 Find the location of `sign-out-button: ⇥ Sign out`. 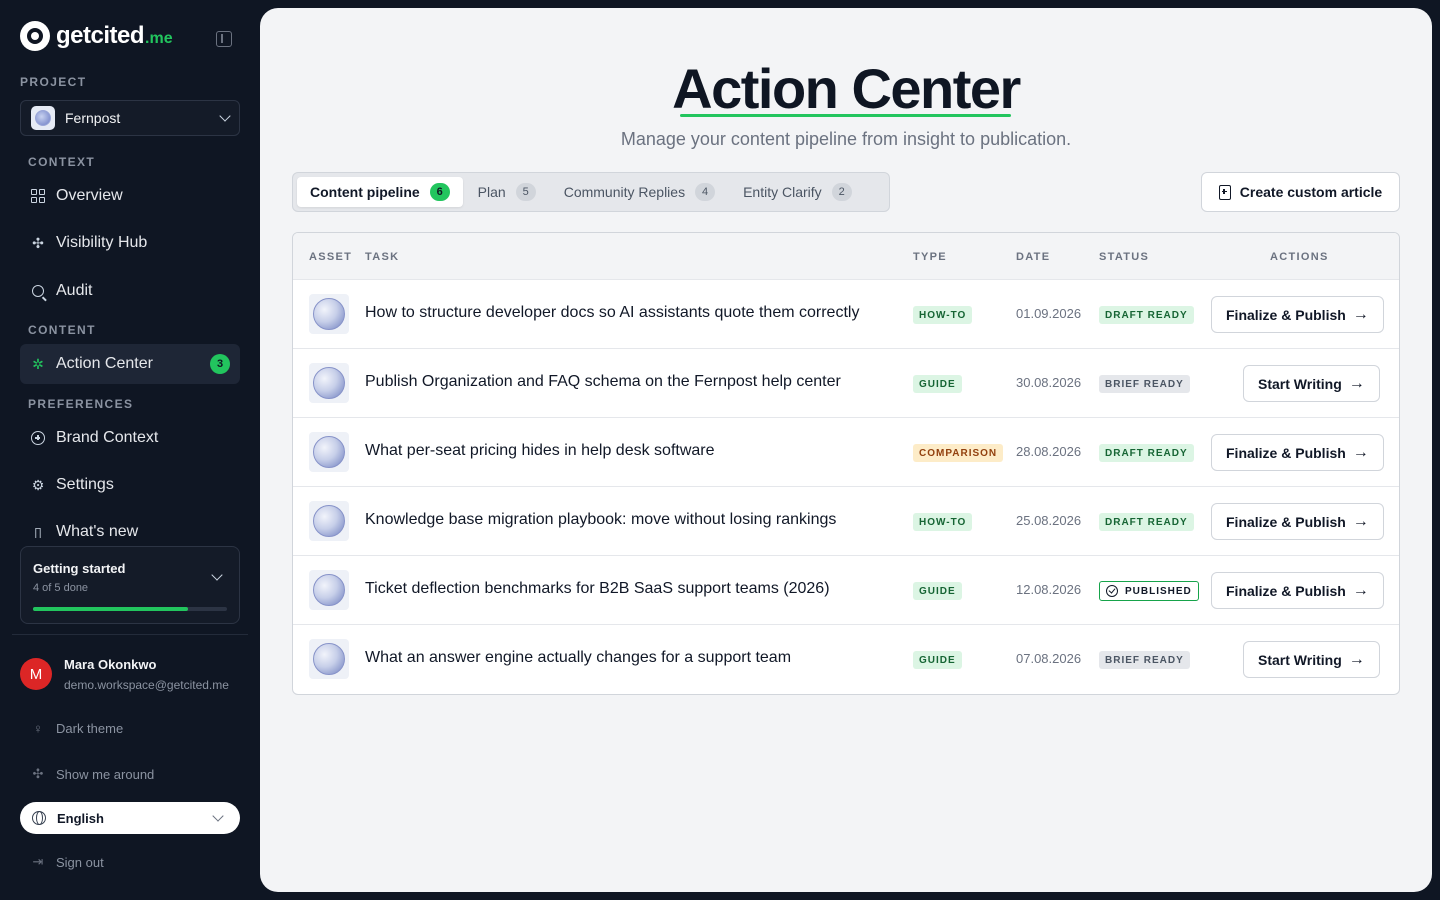

sign-out-button: ⇥ Sign out is located at coordinates (67, 862).